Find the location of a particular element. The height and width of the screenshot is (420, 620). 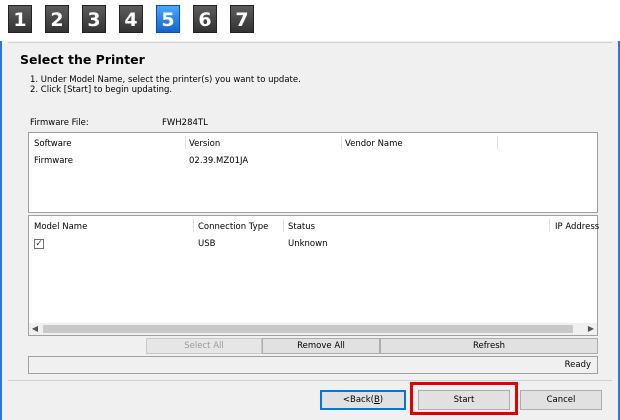

back-button: <Back(B) is located at coordinates (363, 400).